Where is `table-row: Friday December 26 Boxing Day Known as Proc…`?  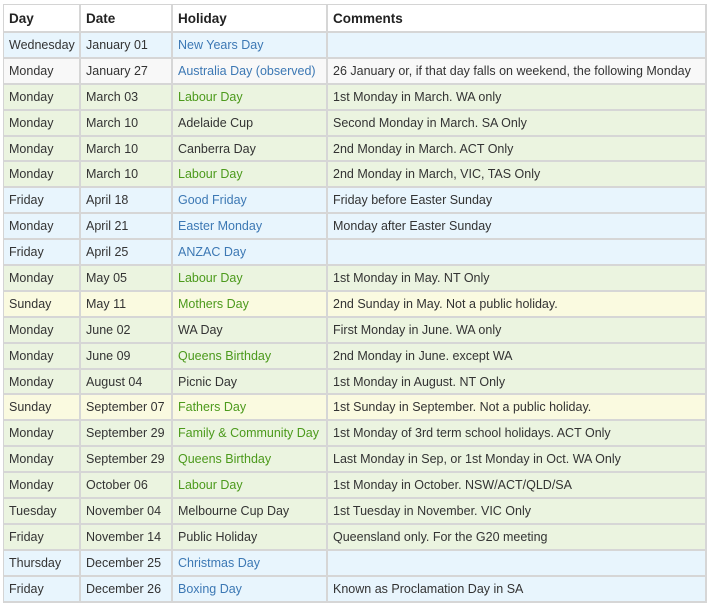 table-row: Friday December 26 Boxing Day Known as Proc… is located at coordinates (355, 589).